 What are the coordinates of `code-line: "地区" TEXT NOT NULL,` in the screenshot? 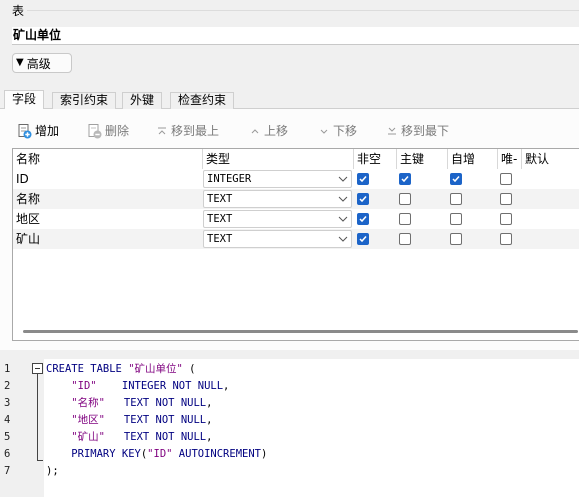 It's located at (129, 420).